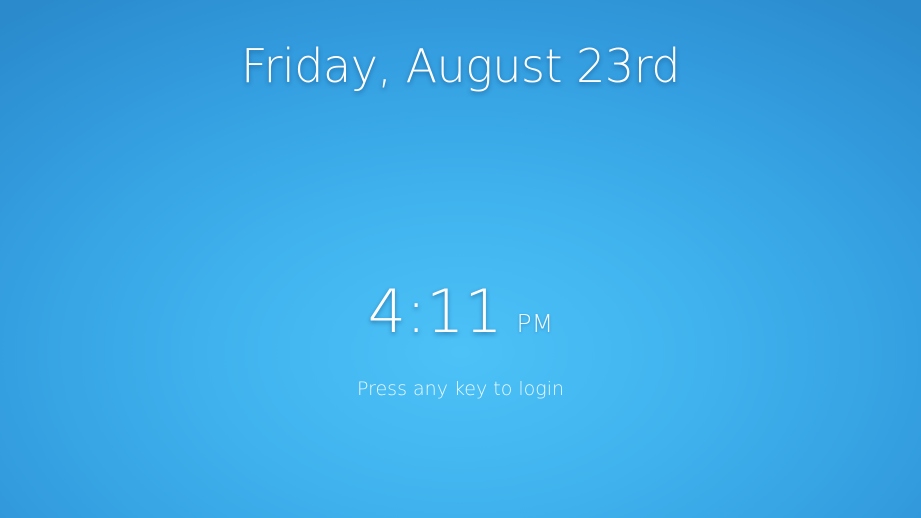  I want to click on date-label: Friday, August 23rd, so click(461, 66).